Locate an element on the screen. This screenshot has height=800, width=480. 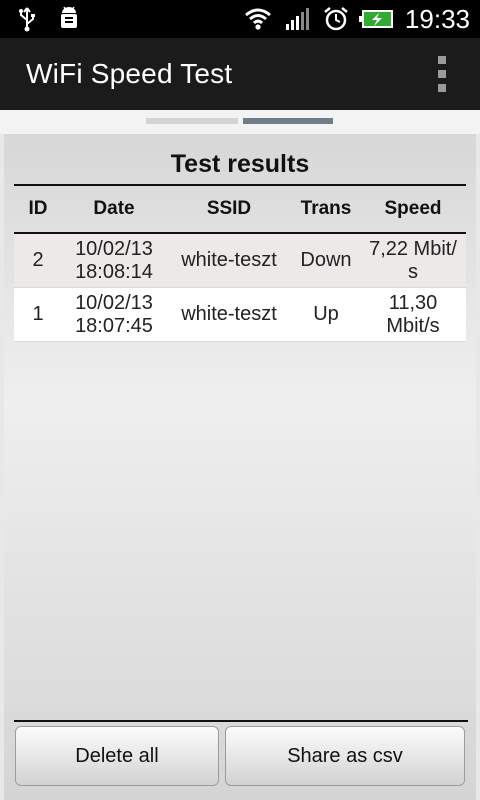
column-header-id: ID is located at coordinates (38, 208).